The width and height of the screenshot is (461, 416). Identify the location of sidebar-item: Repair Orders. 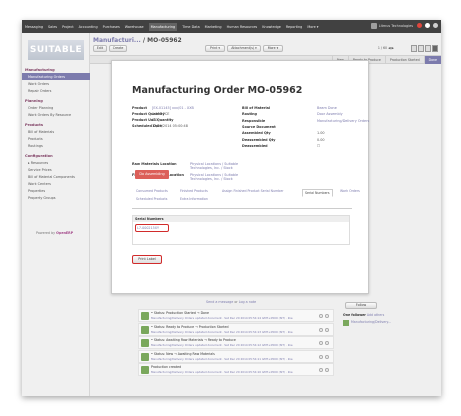
(56, 90).